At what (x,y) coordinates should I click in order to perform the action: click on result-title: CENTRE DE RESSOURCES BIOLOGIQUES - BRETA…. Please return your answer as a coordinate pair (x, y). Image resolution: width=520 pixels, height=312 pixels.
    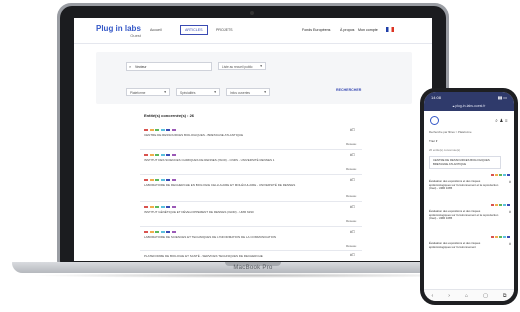
    Looking at the image, I should click on (249, 135).